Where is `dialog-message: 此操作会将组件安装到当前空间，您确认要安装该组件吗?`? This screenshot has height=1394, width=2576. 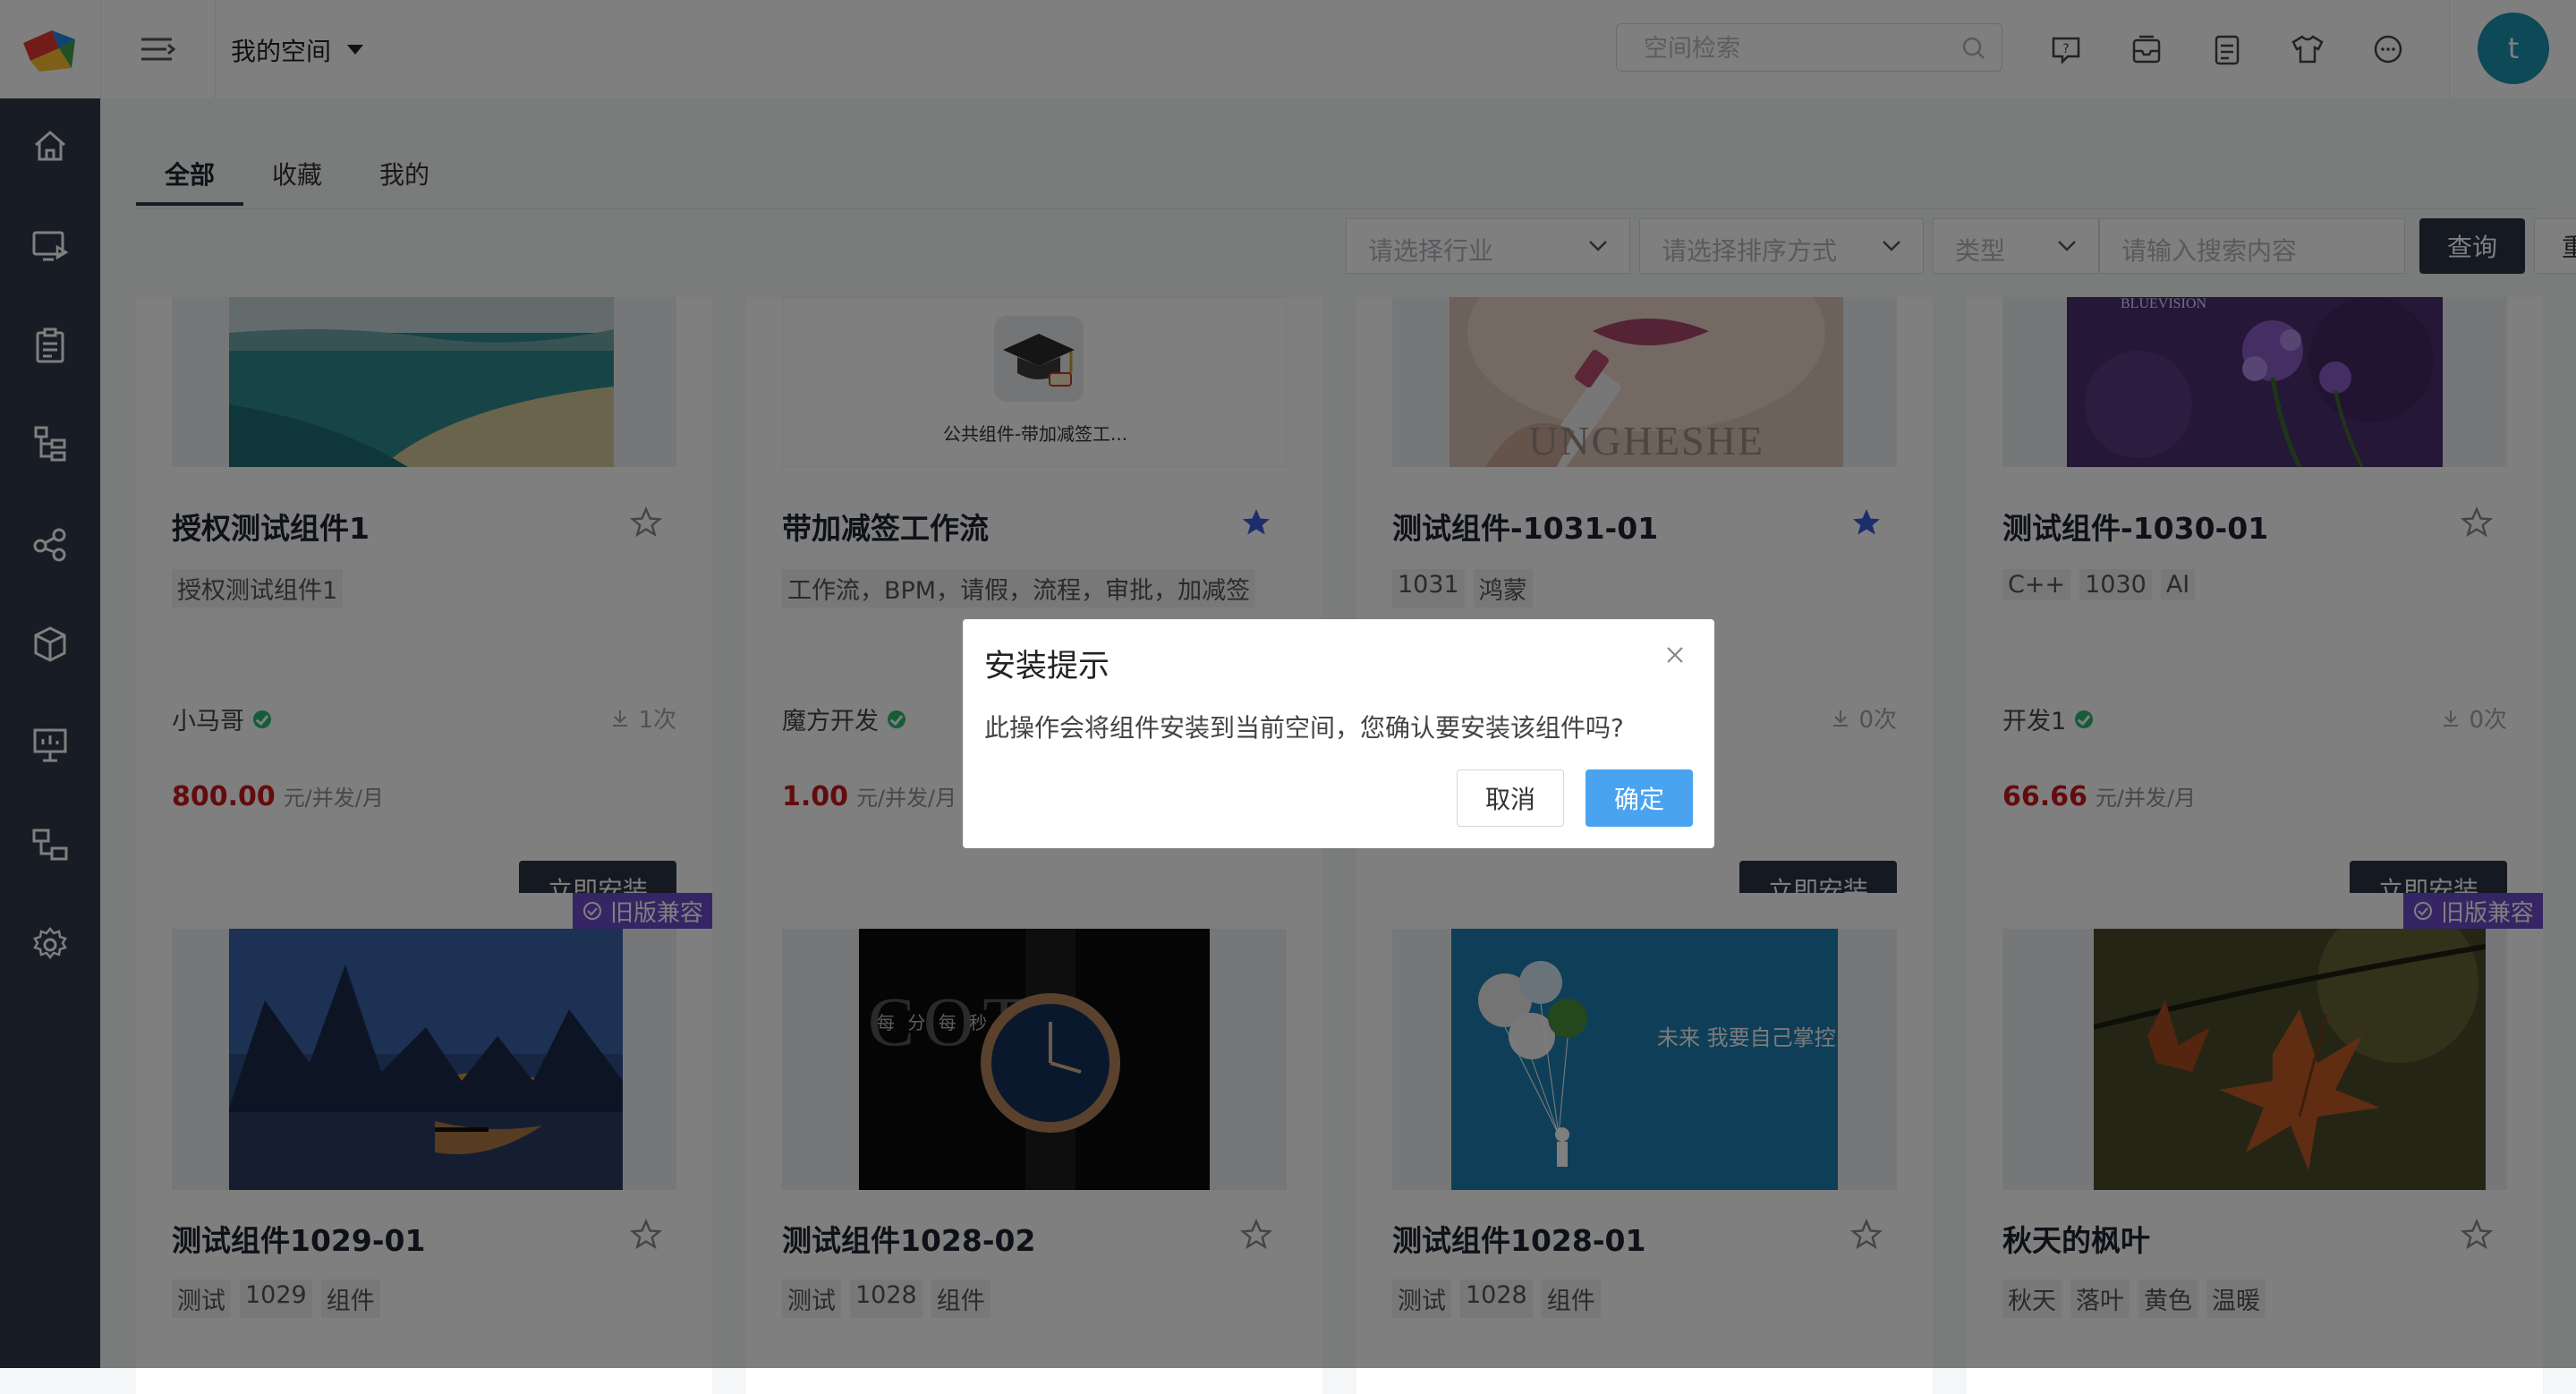
dialog-message: 此操作会将组件安装到当前空间，您确认要安装该组件吗? is located at coordinates (1304, 728).